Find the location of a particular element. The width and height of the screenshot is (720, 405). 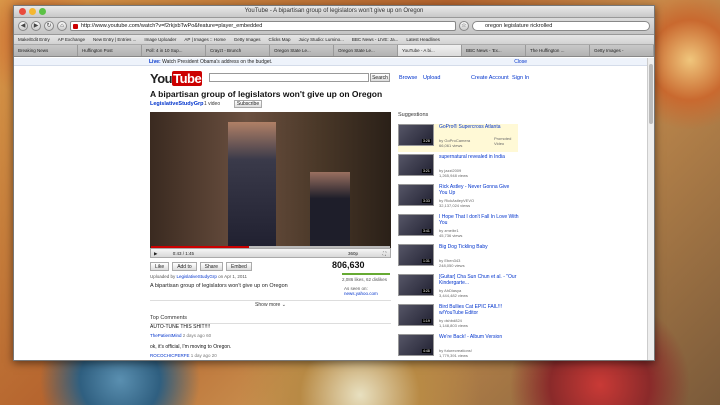

youtube-search-input is located at coordinates (289, 77).